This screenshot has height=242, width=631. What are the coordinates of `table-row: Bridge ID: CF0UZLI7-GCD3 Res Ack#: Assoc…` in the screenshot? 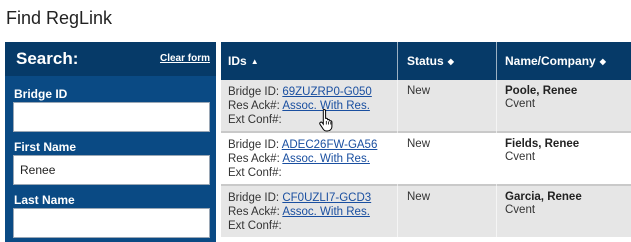 It's located at (426, 211).